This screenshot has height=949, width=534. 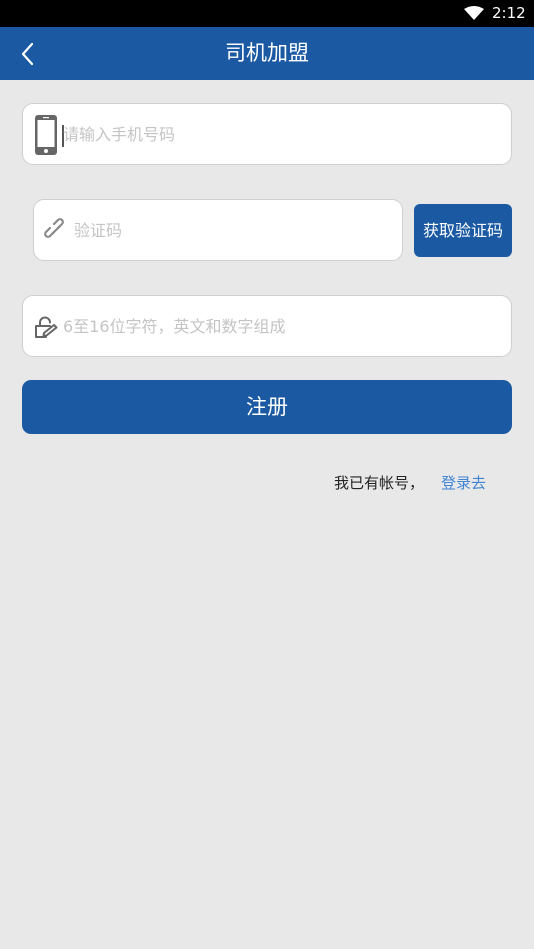 What do you see at coordinates (267, 13) in the screenshot?
I see `status-bar: 2:12` at bounding box center [267, 13].